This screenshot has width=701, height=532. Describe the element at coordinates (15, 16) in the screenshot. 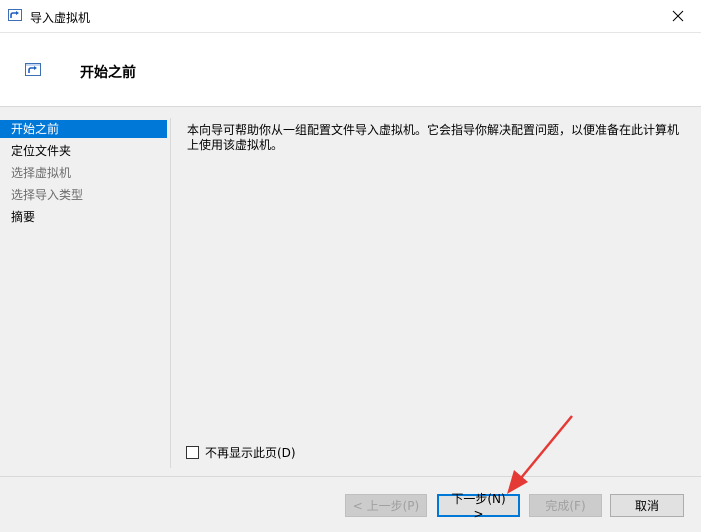

I see `app-icon` at that location.